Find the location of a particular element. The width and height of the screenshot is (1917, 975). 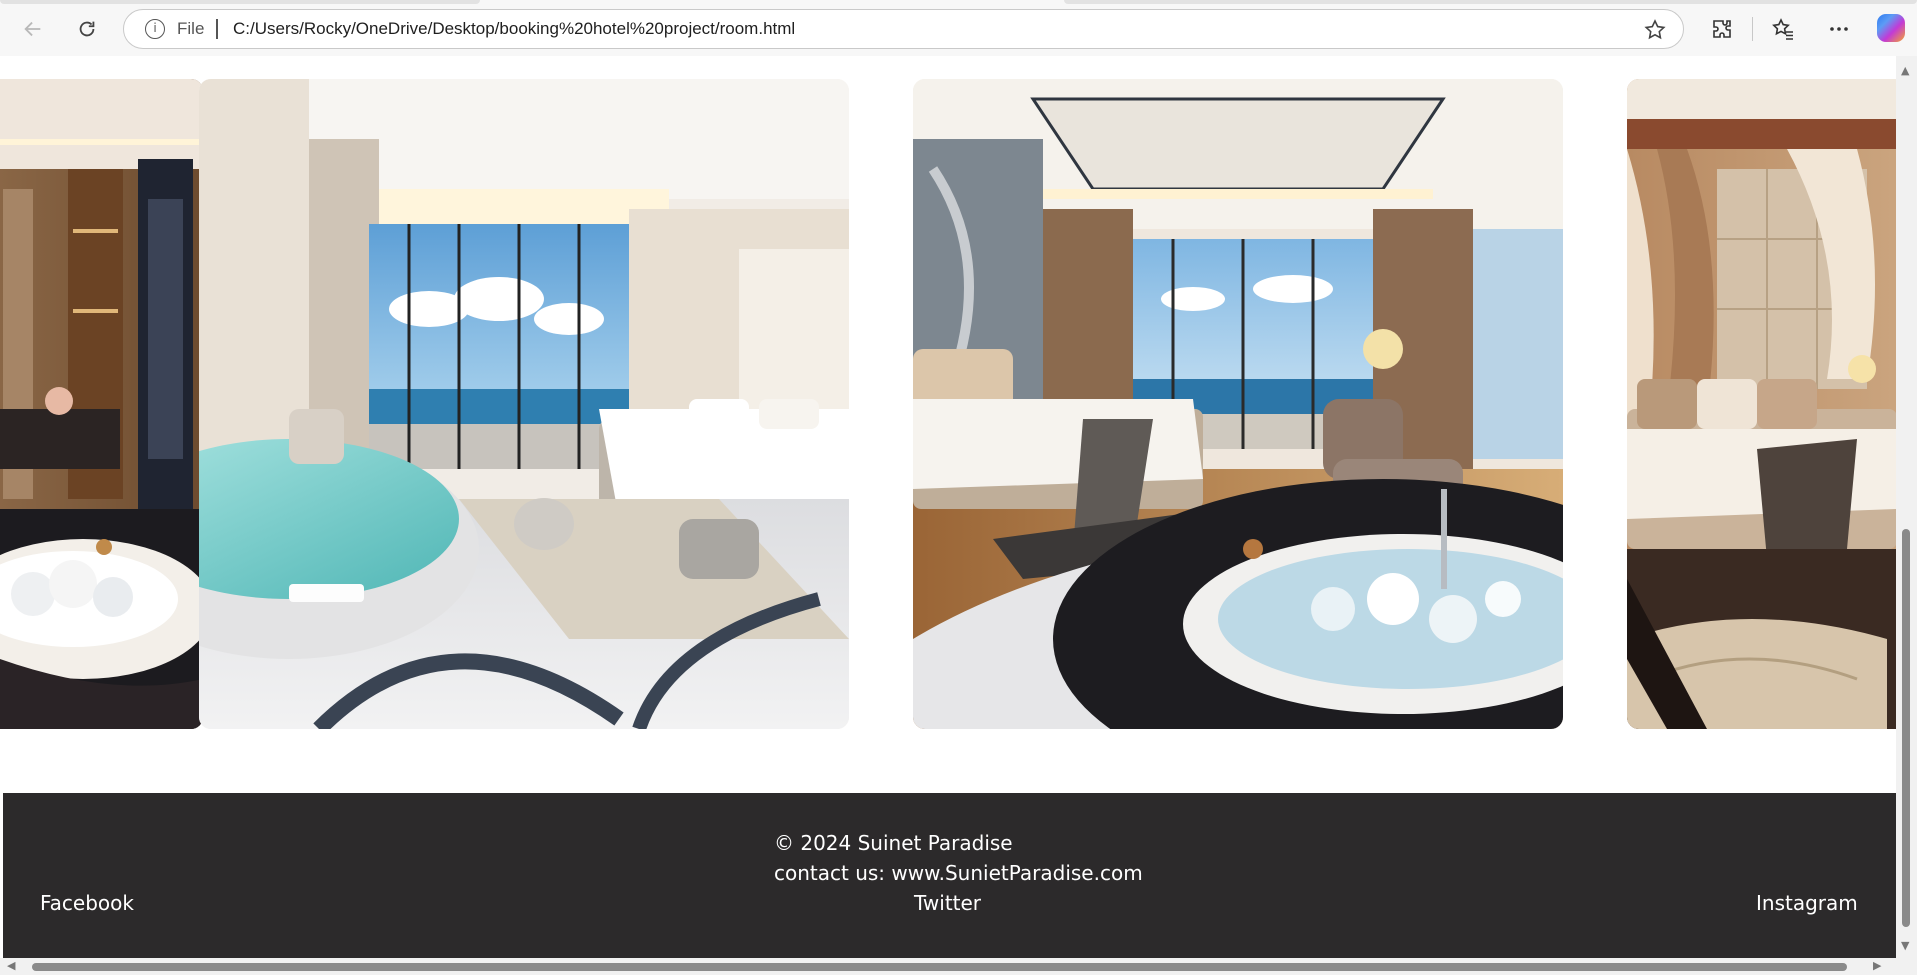

reload-icon is located at coordinates (87, 29).